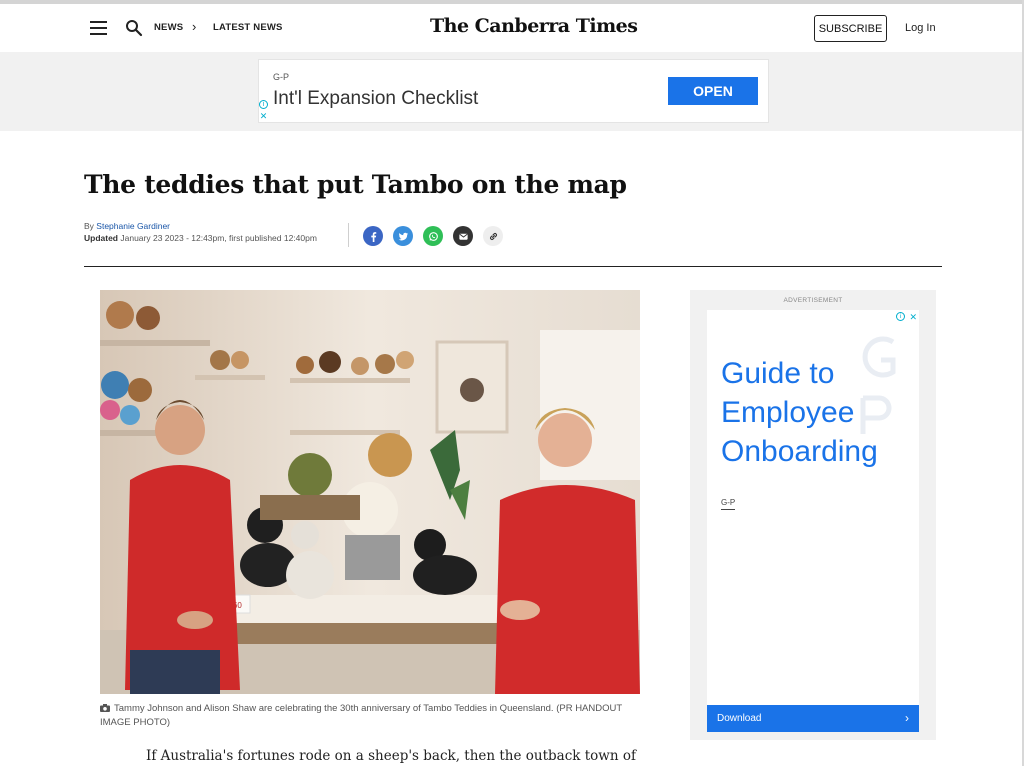 The width and height of the screenshot is (1024, 766). I want to click on facebook-icon, so click(373, 236).